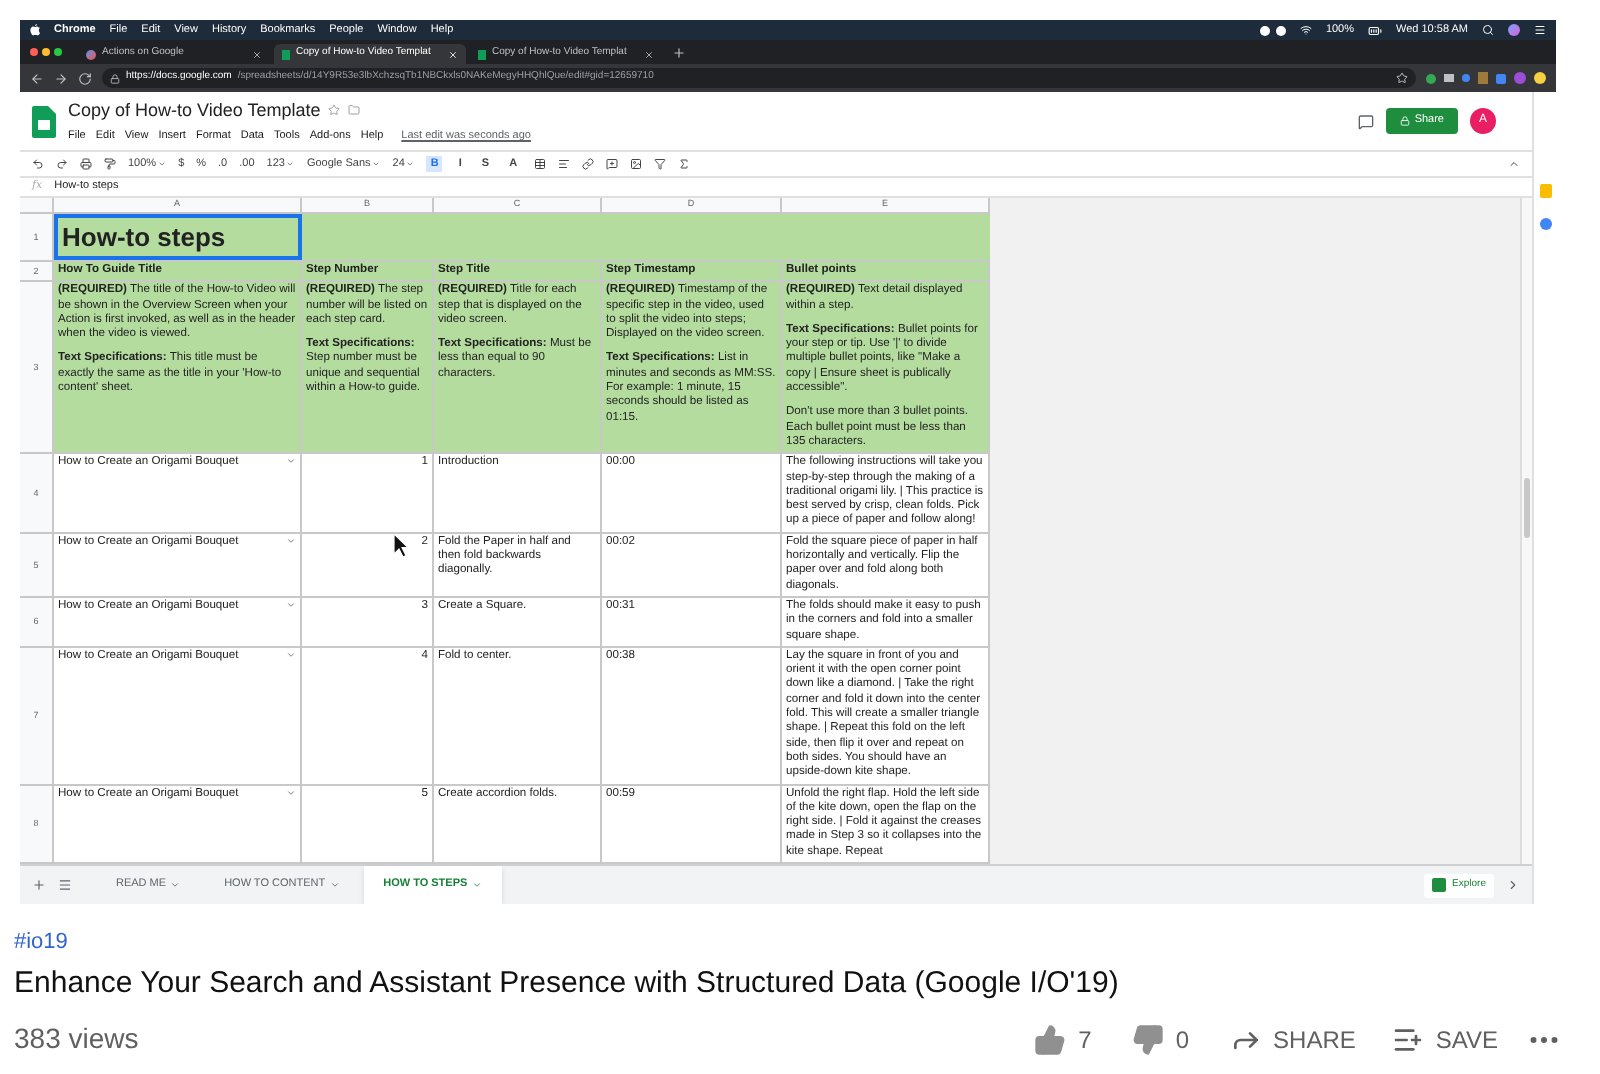 The height and width of the screenshot is (1074, 1600). I want to click on side-panel-toggle-icon, so click(1513, 885).